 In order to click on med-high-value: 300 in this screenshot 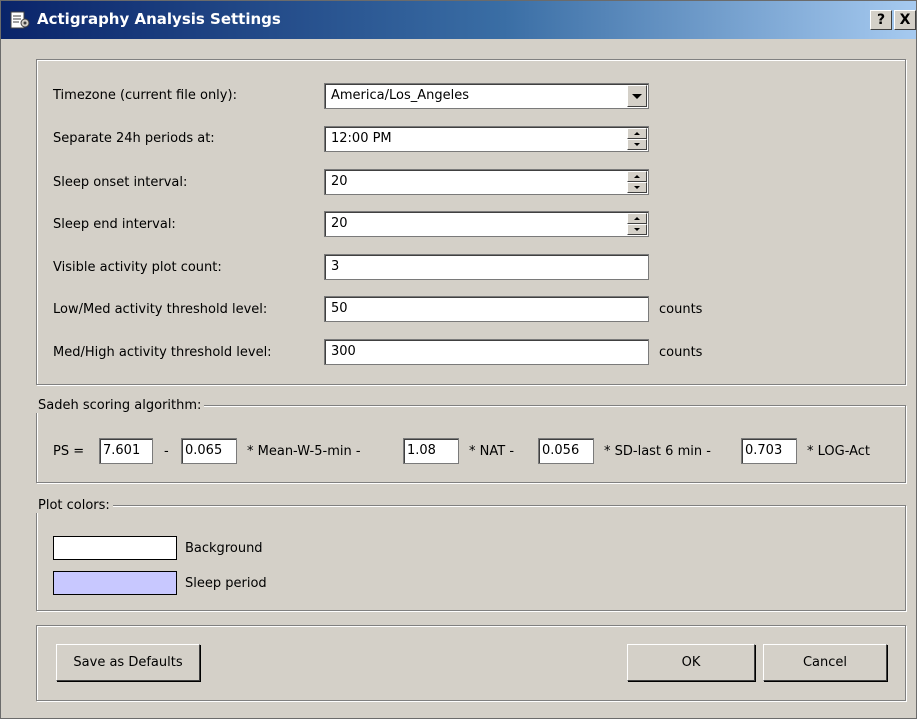, I will do `click(343, 351)`.